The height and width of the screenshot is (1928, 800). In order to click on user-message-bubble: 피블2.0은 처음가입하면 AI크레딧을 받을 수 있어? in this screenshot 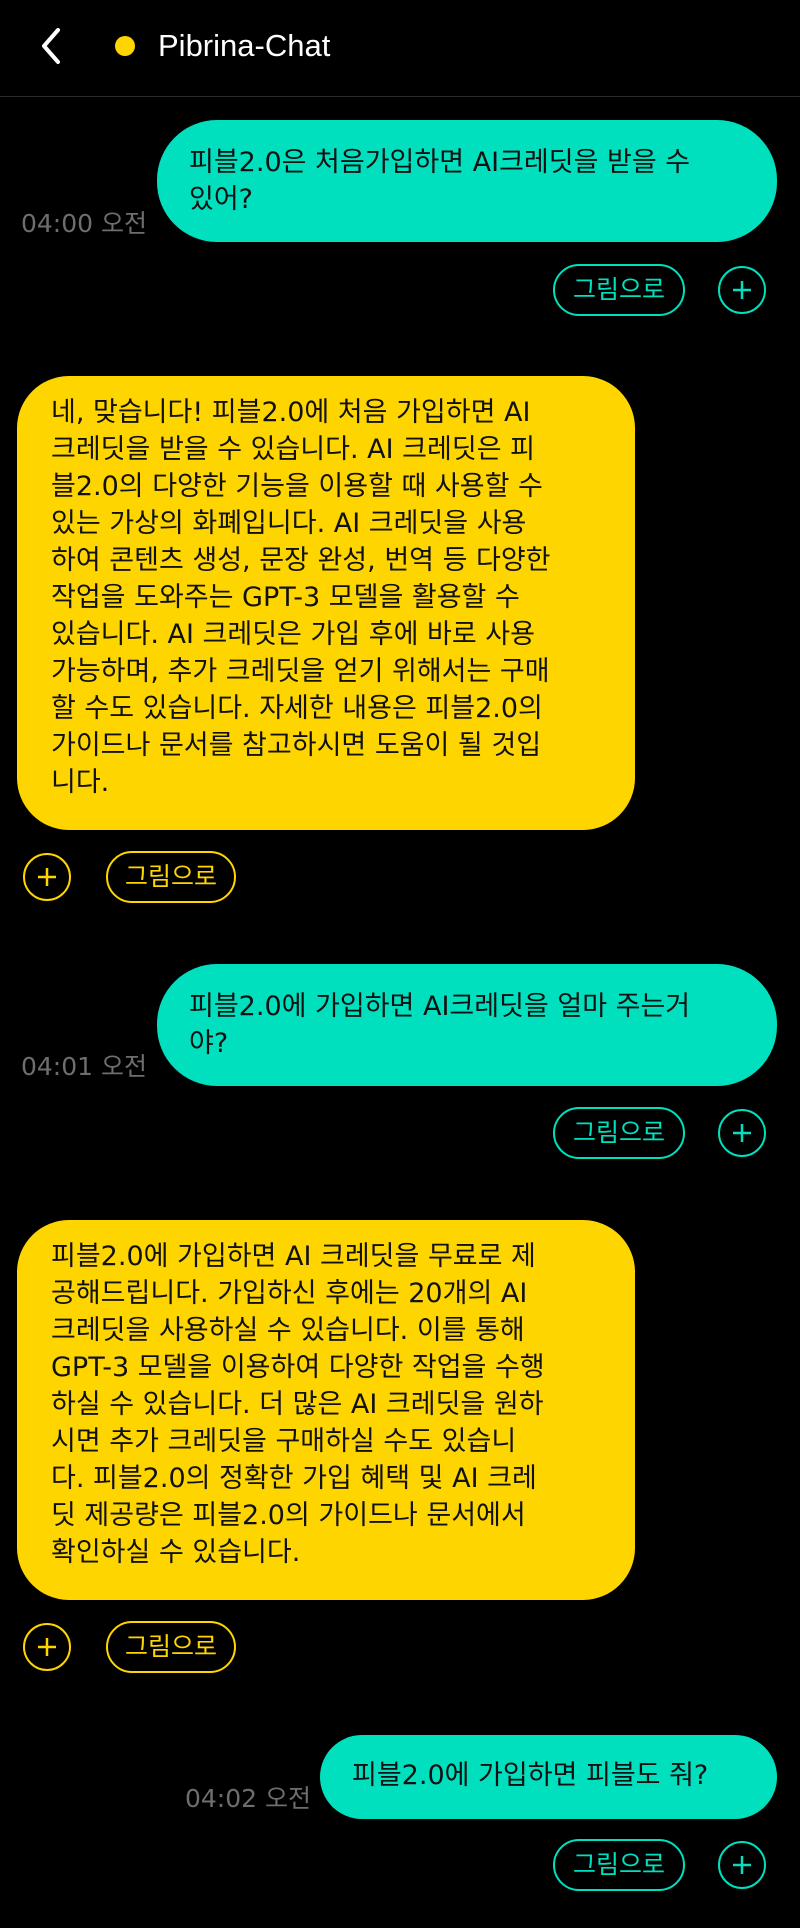, I will do `click(467, 181)`.